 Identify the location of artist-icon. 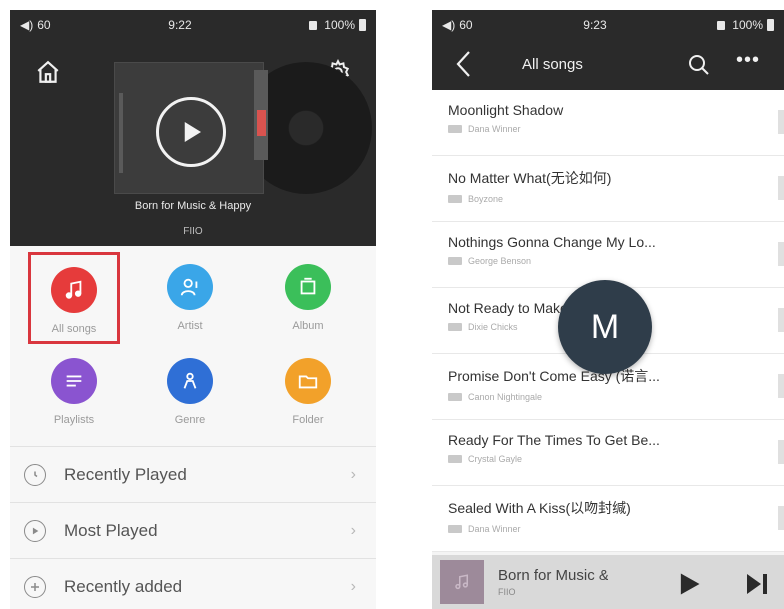
(190, 287).